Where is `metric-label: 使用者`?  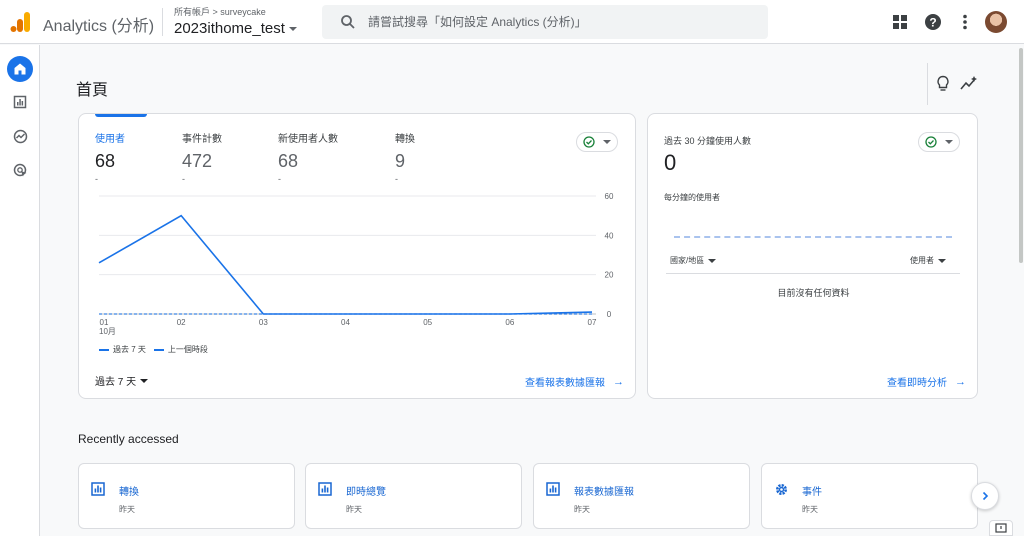 metric-label: 使用者 is located at coordinates (110, 139).